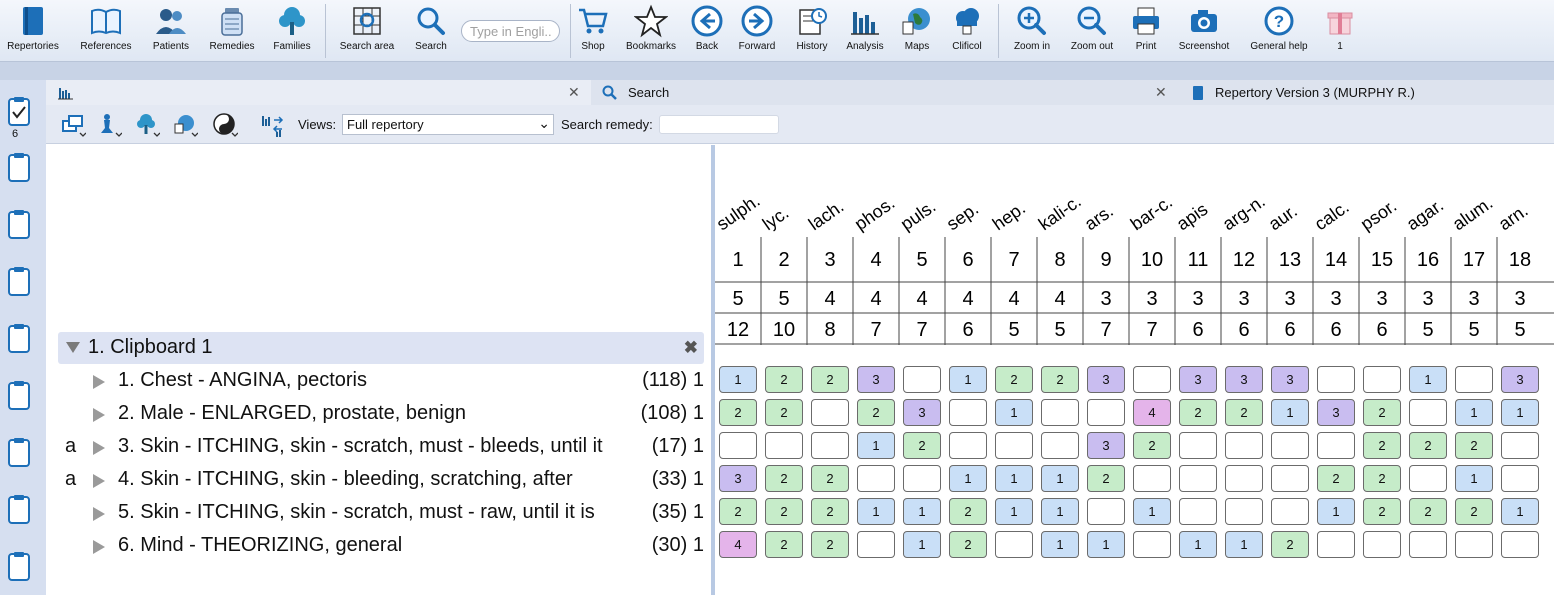 The image size is (1554, 595). What do you see at coordinates (510, 31) in the screenshot?
I see `toolbar-search-input` at bounding box center [510, 31].